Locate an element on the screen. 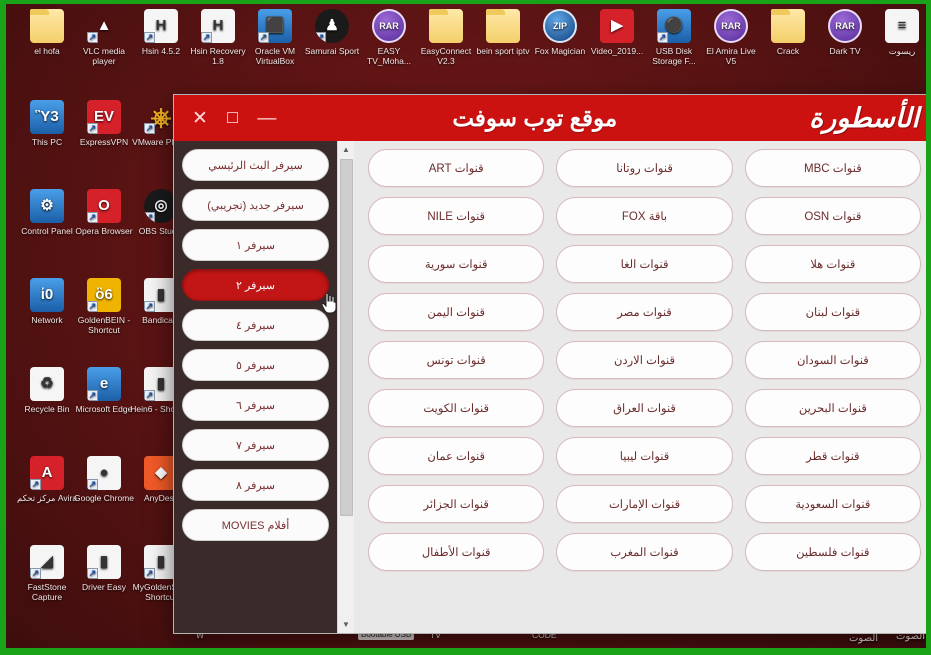 The width and height of the screenshot is (931, 655). desktop-icon-left-12: A ↗ مركز تحكم Avira is located at coordinates (47, 479).